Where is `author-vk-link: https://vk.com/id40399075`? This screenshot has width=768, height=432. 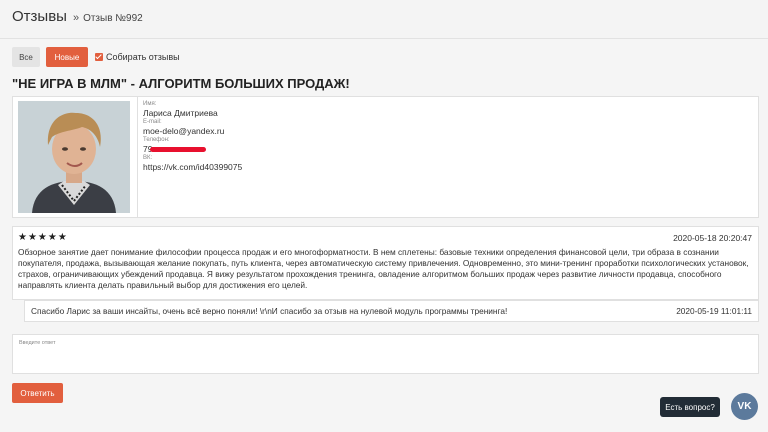 author-vk-link: https://vk.com/id40399075 is located at coordinates (192, 167).